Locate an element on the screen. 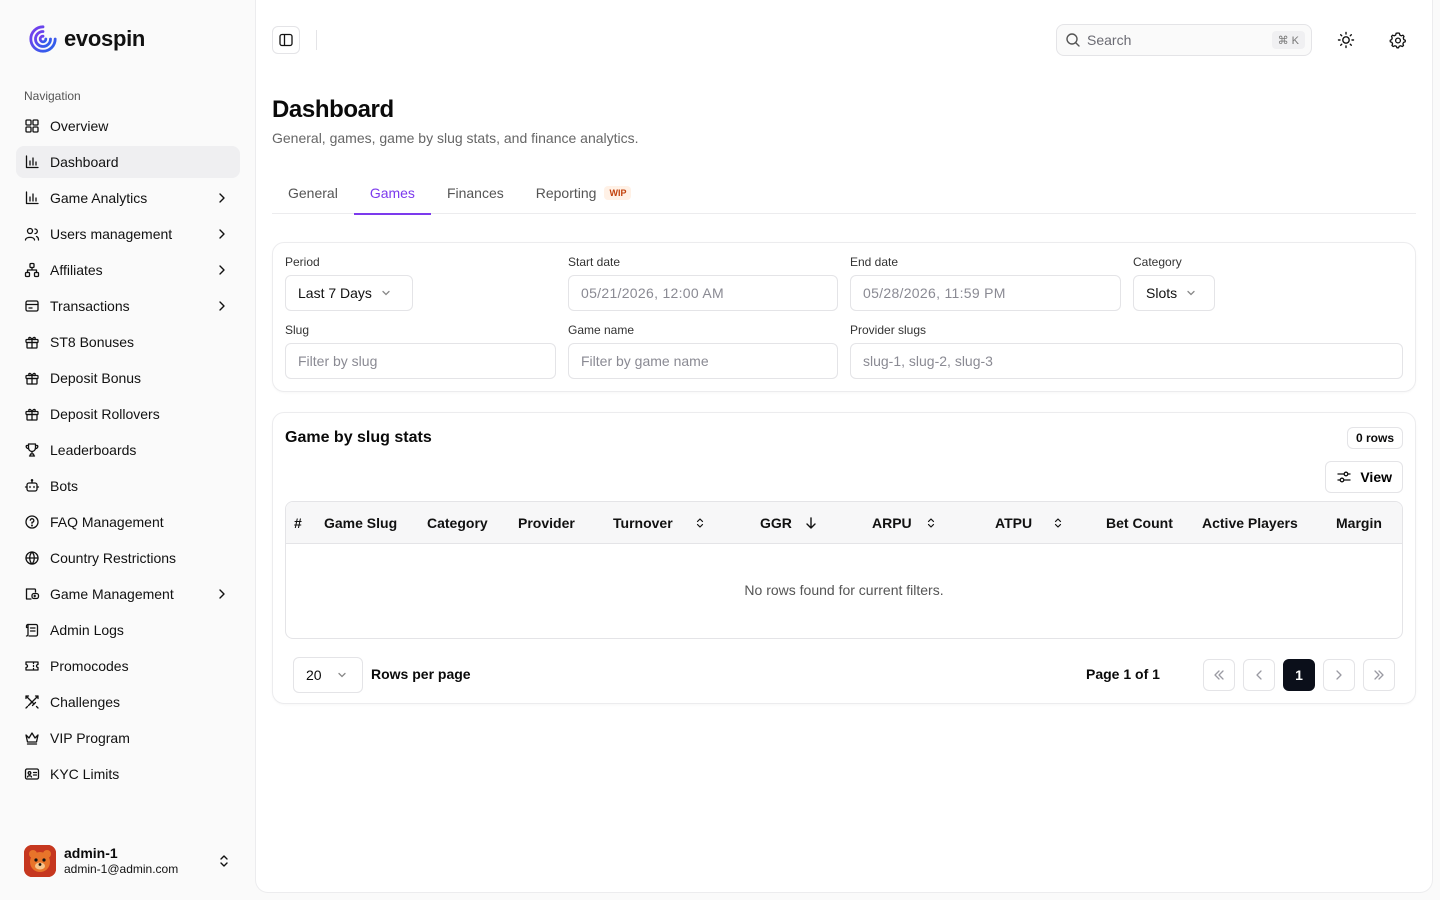 This screenshot has height=900, width=1440. period-select: Last 7 Days is located at coordinates (349, 293).